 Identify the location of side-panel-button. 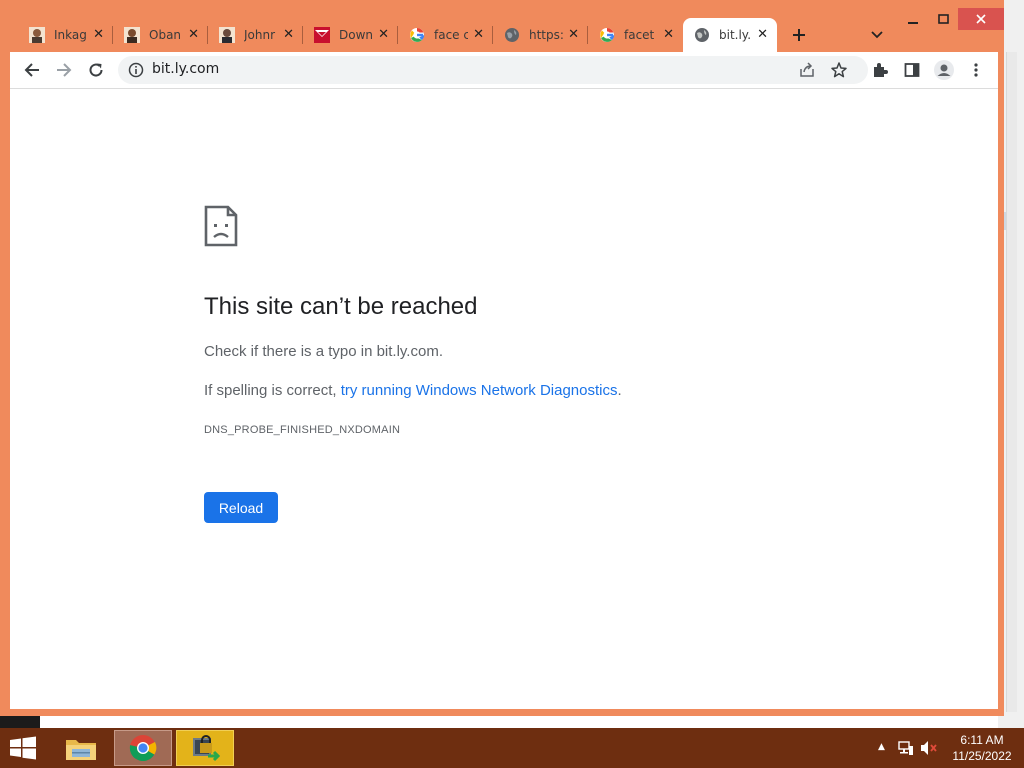
(912, 70).